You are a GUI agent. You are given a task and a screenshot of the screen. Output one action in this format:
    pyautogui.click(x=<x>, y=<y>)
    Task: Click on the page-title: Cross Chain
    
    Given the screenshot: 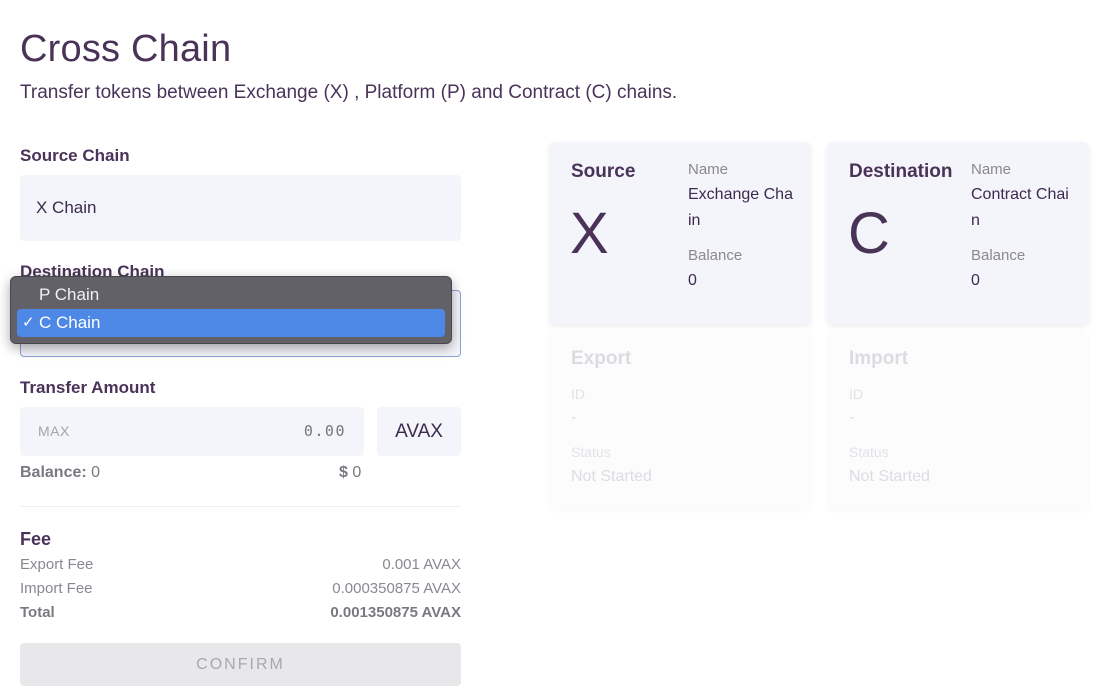 What is the action you would take?
    pyautogui.click(x=126, y=49)
    